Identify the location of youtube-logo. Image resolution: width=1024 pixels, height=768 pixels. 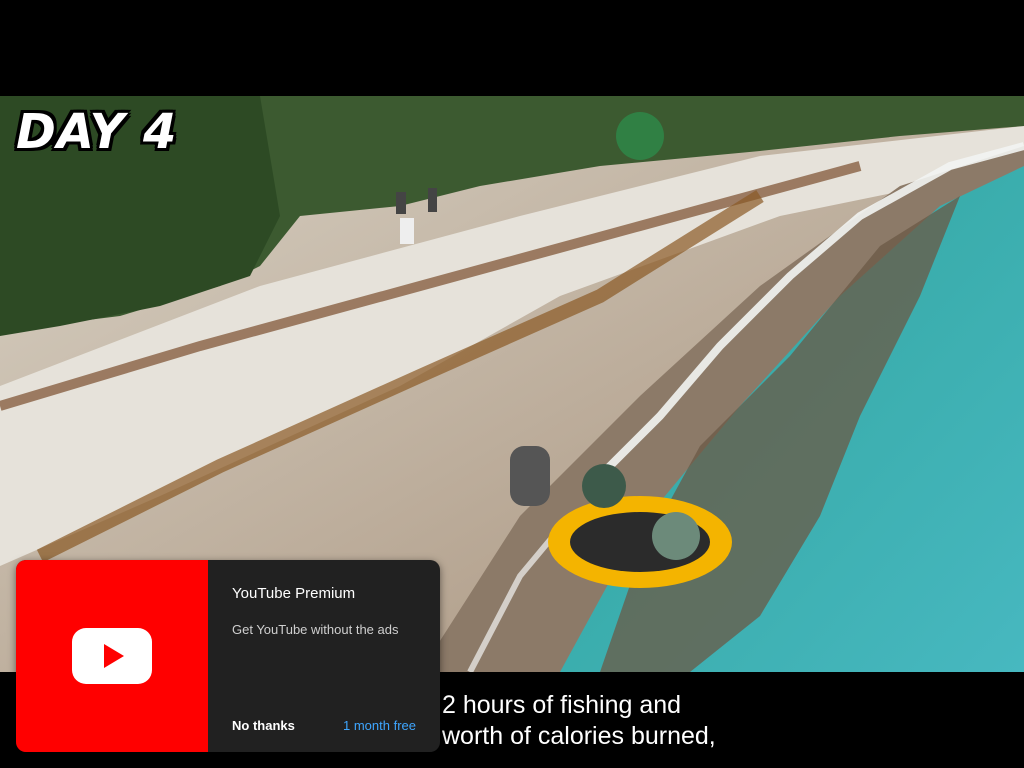
(112, 656).